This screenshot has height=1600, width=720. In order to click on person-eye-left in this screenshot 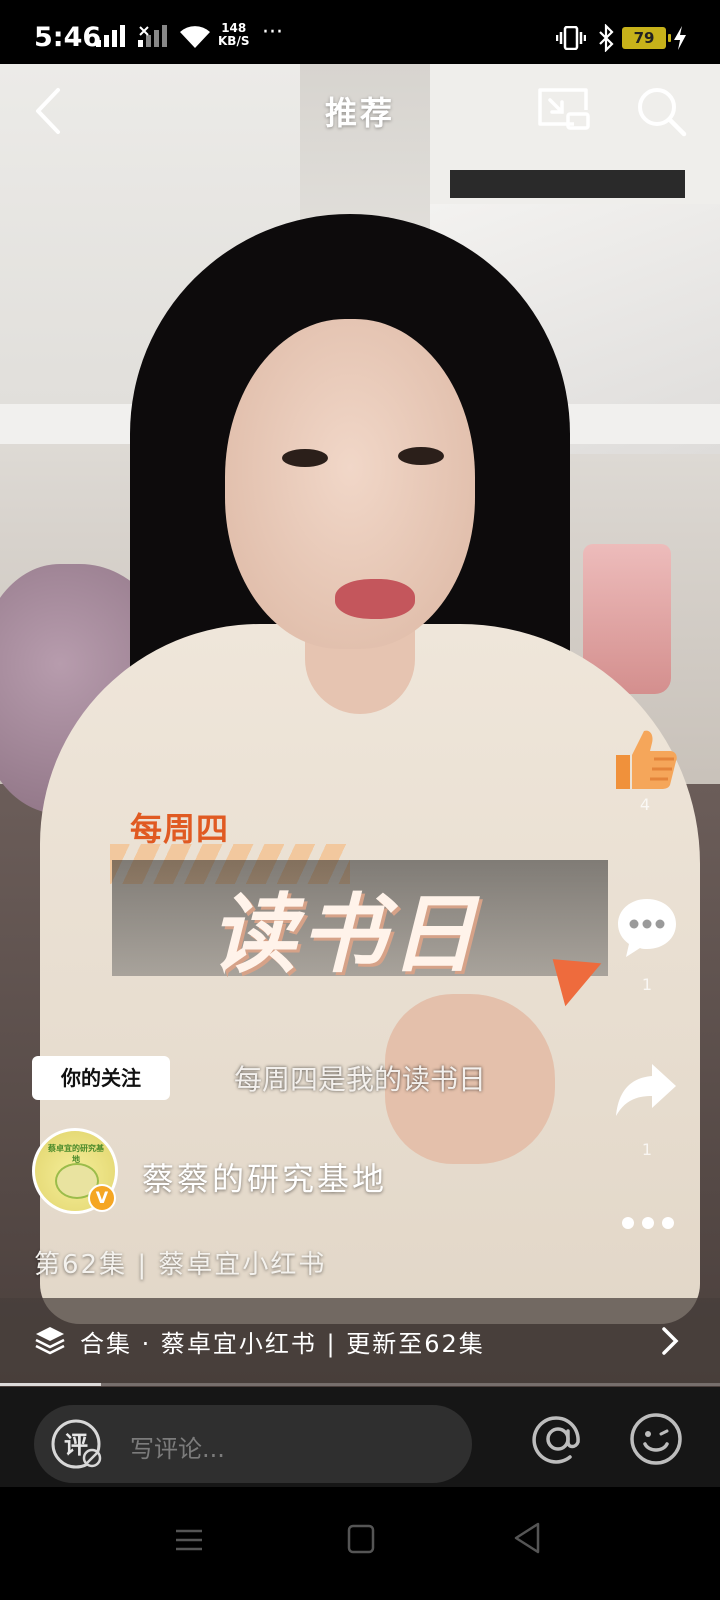, I will do `click(305, 458)`.